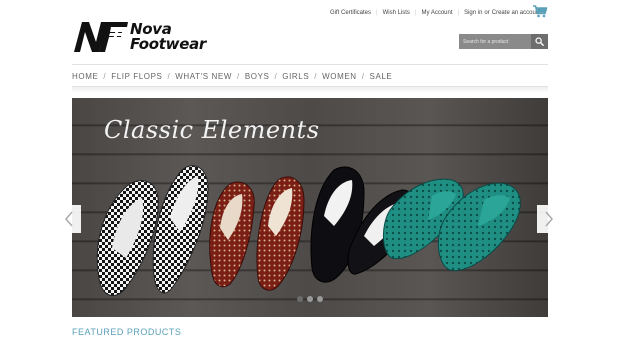 This screenshot has height=343, width=620. What do you see at coordinates (381, 76) in the screenshot?
I see `nav-item-sale: SALE` at bounding box center [381, 76].